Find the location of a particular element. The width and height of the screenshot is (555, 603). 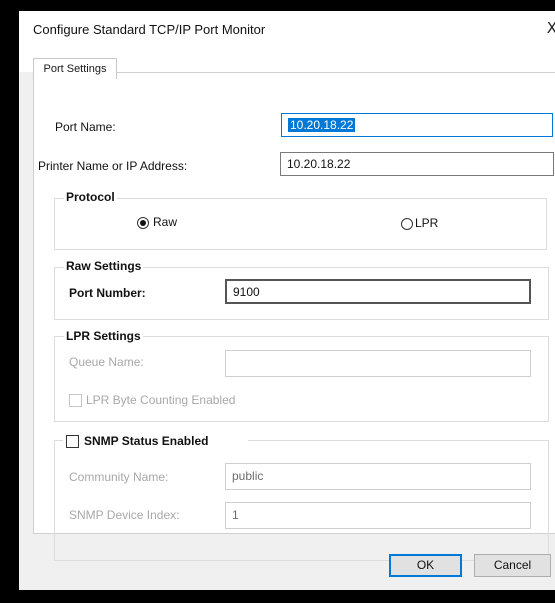

port-name-field: 10.20.18.22 is located at coordinates (417, 125).